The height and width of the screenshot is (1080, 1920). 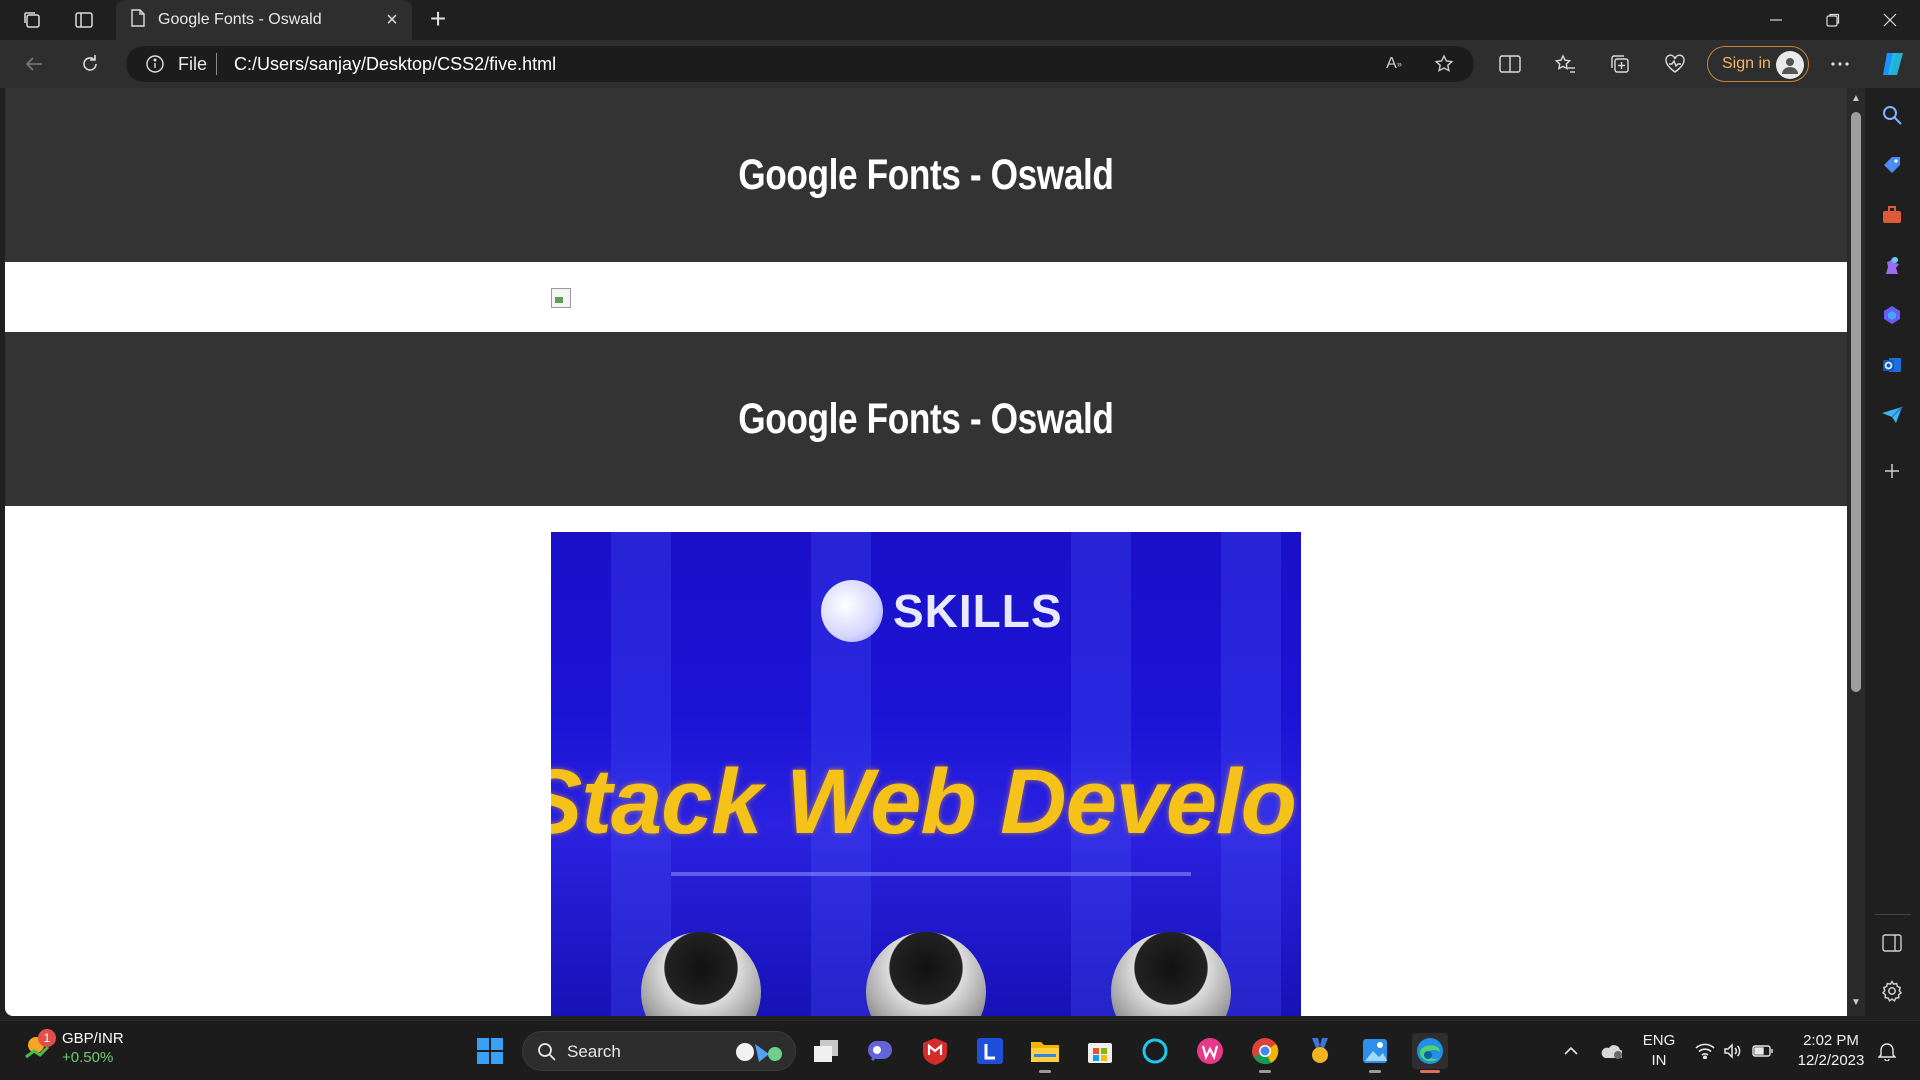 I want to click on title-bar: Google Fonts - Oswald × +, so click(x=960, y=20).